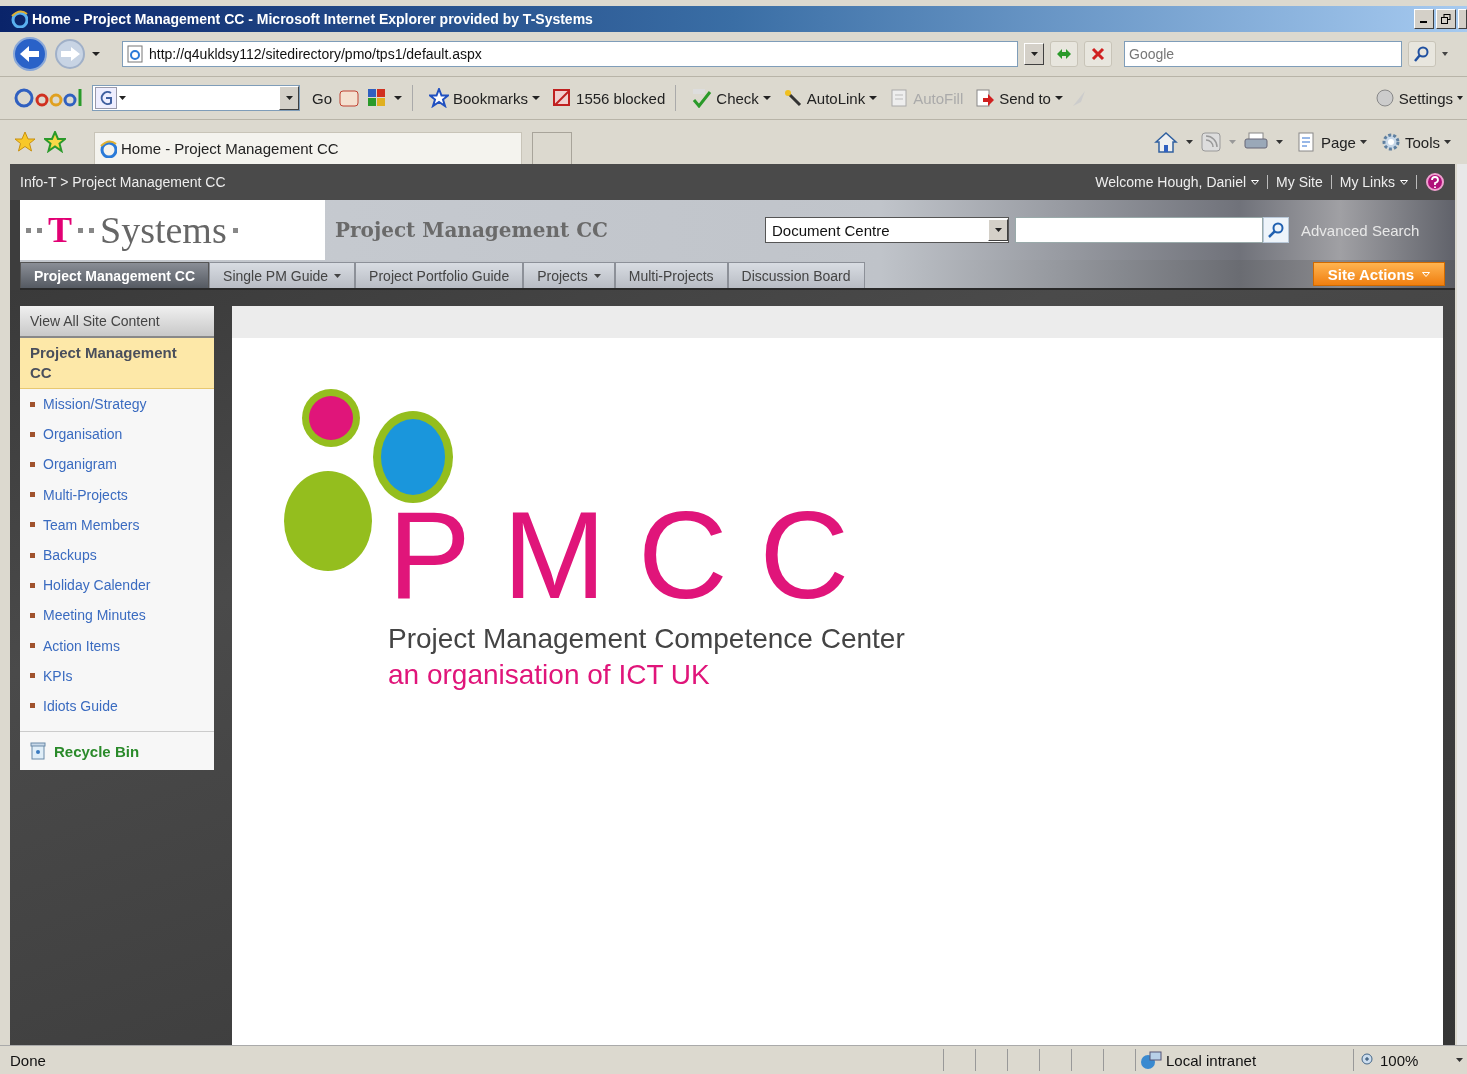 The width and height of the screenshot is (1467, 1074). I want to click on page-menu-button: Page, so click(1331, 142).